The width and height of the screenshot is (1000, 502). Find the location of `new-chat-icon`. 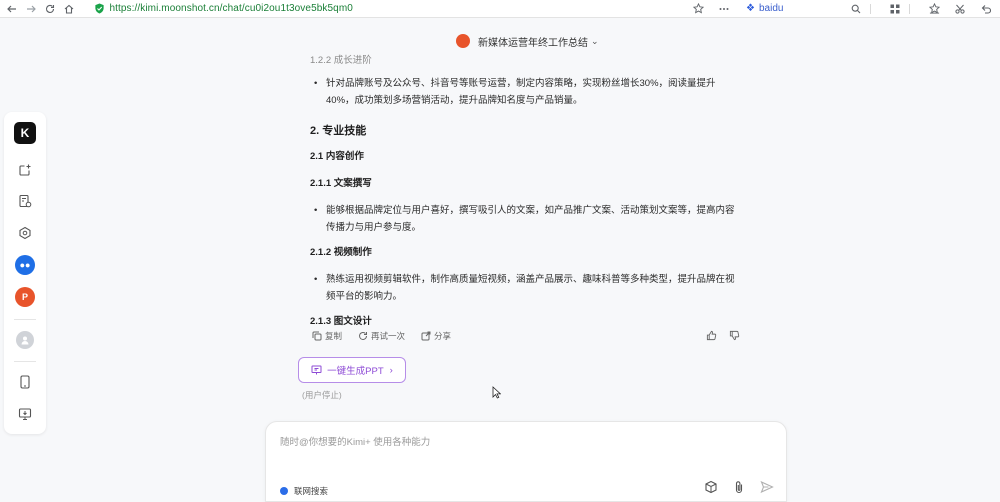

new-chat-icon is located at coordinates (25, 170).